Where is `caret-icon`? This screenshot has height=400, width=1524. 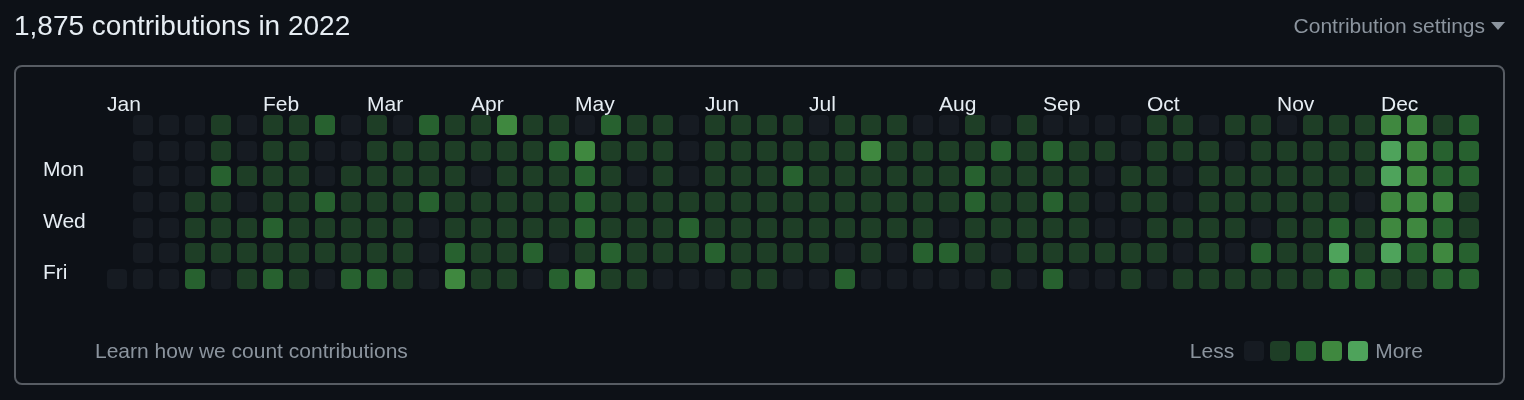
caret-icon is located at coordinates (1498, 26).